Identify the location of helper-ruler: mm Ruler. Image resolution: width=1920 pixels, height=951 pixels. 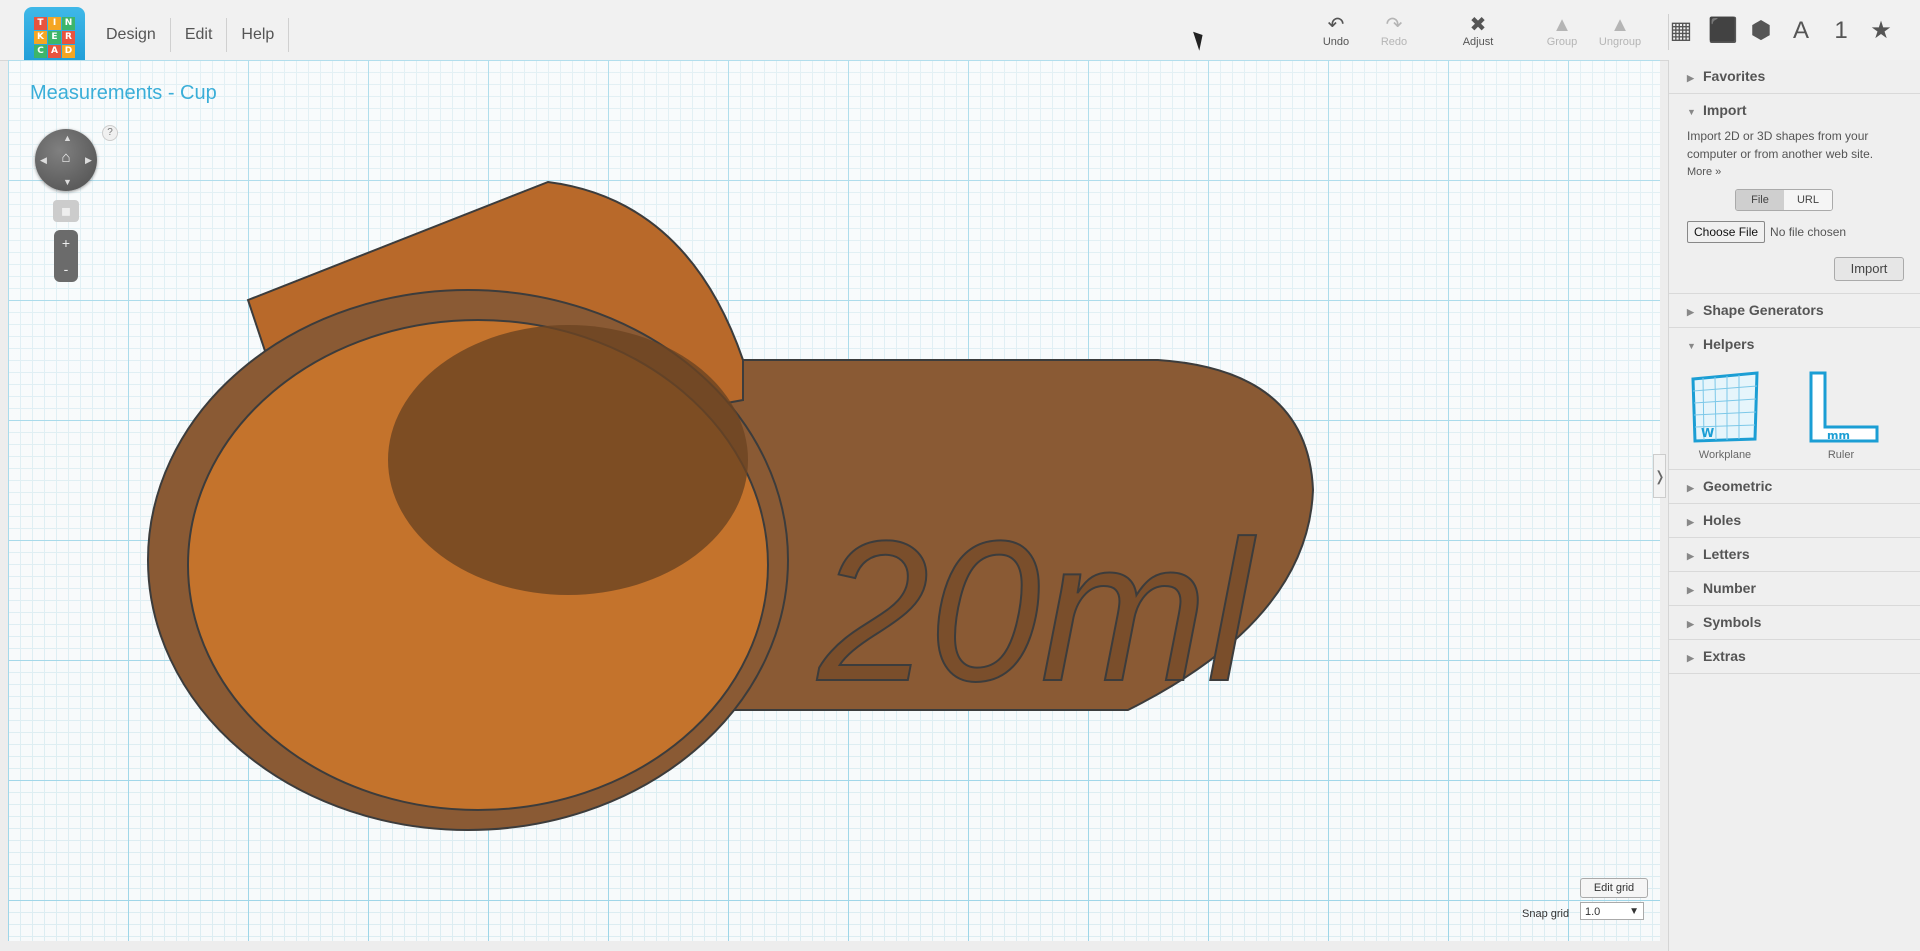
(1841, 415).